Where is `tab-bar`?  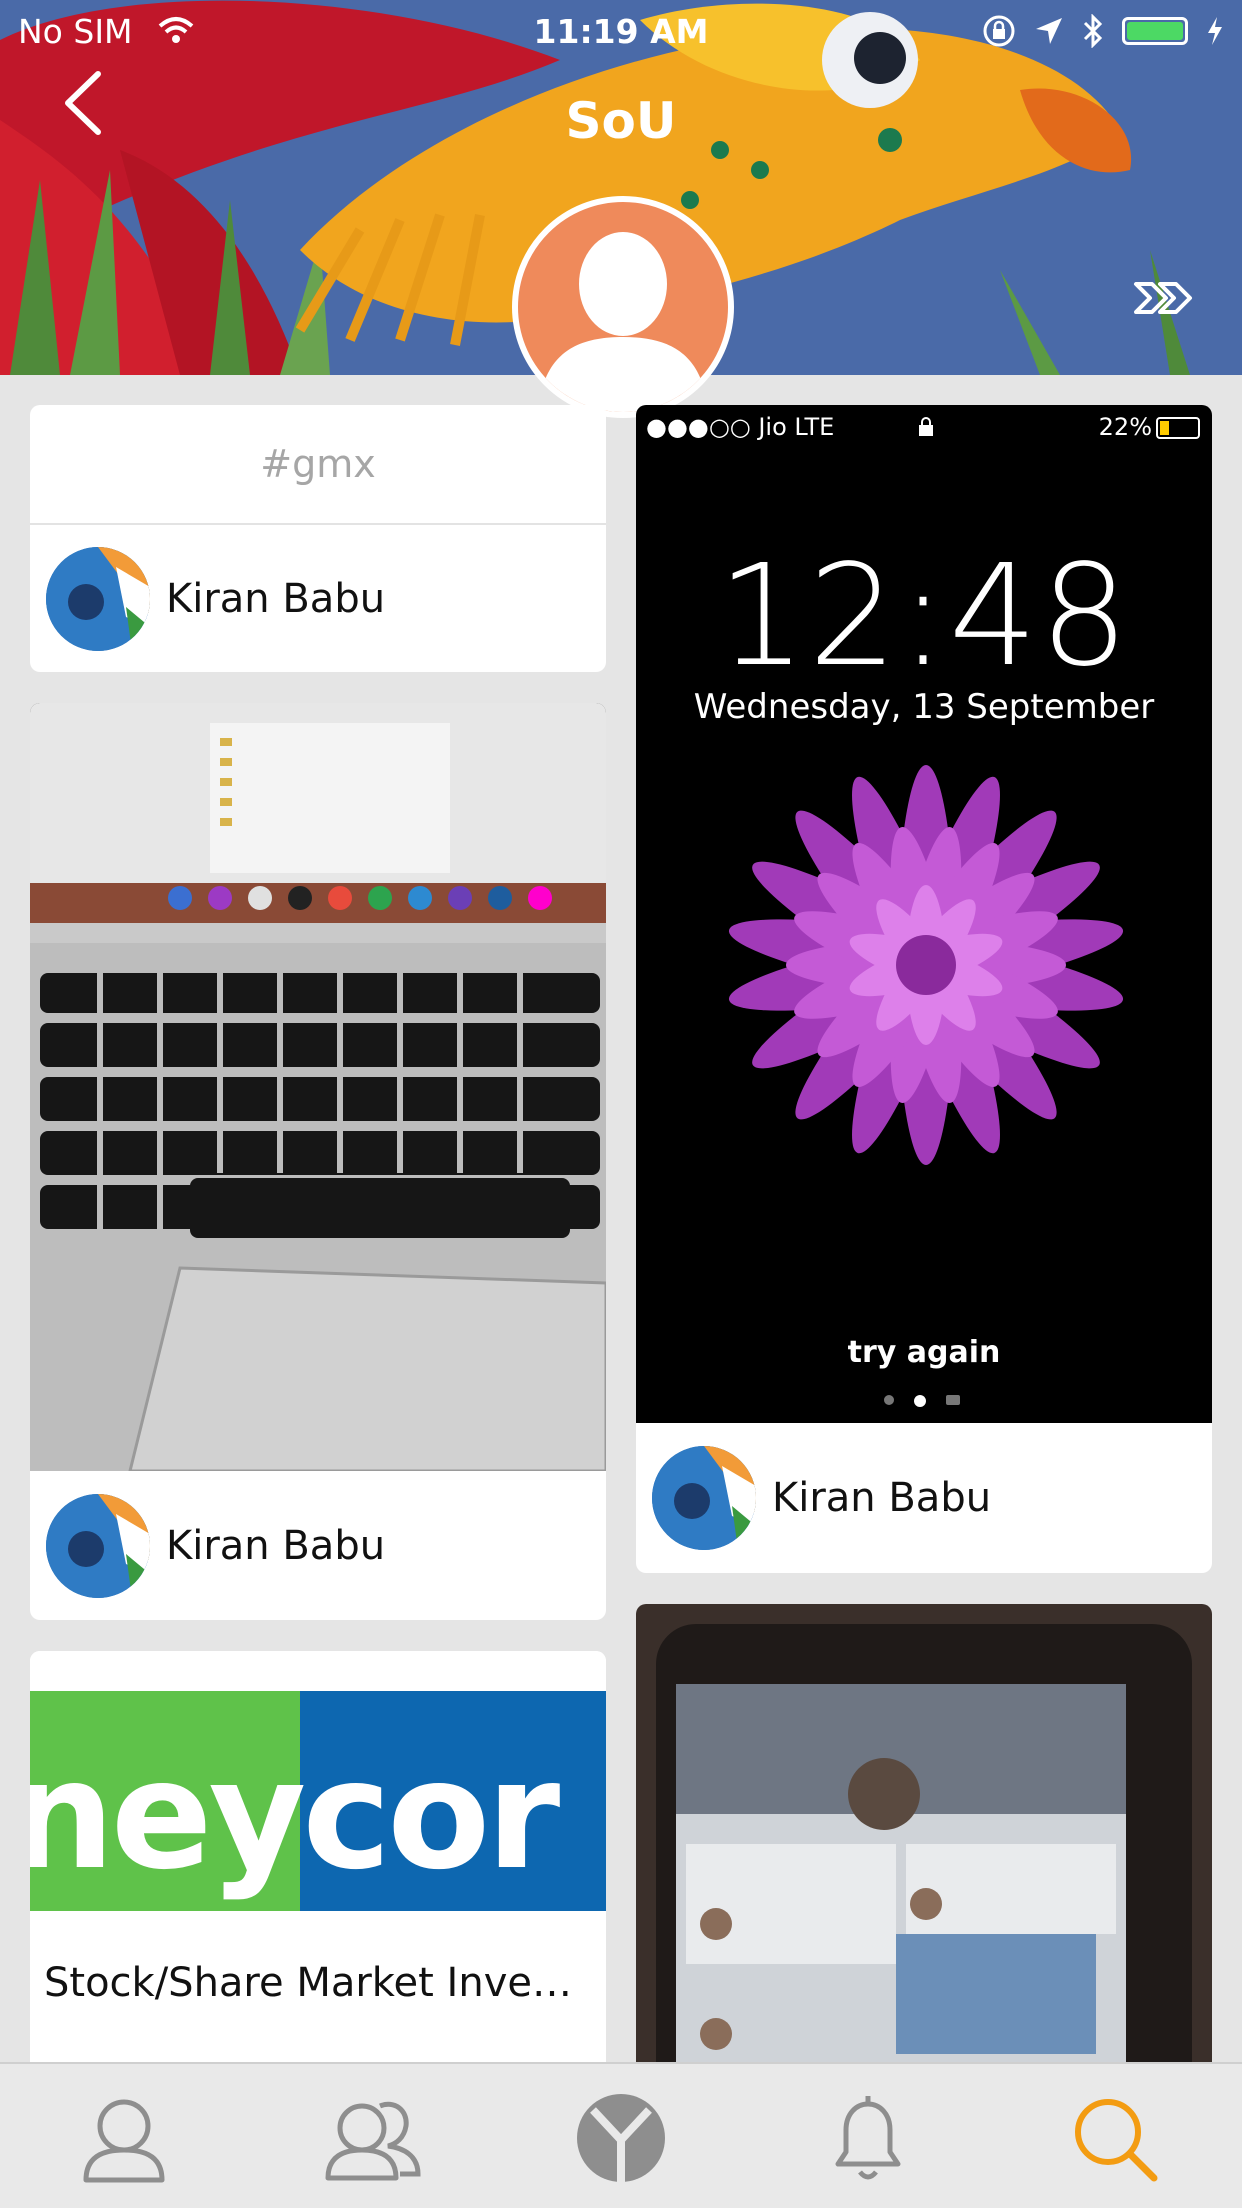
tab-bar is located at coordinates (621, 2135).